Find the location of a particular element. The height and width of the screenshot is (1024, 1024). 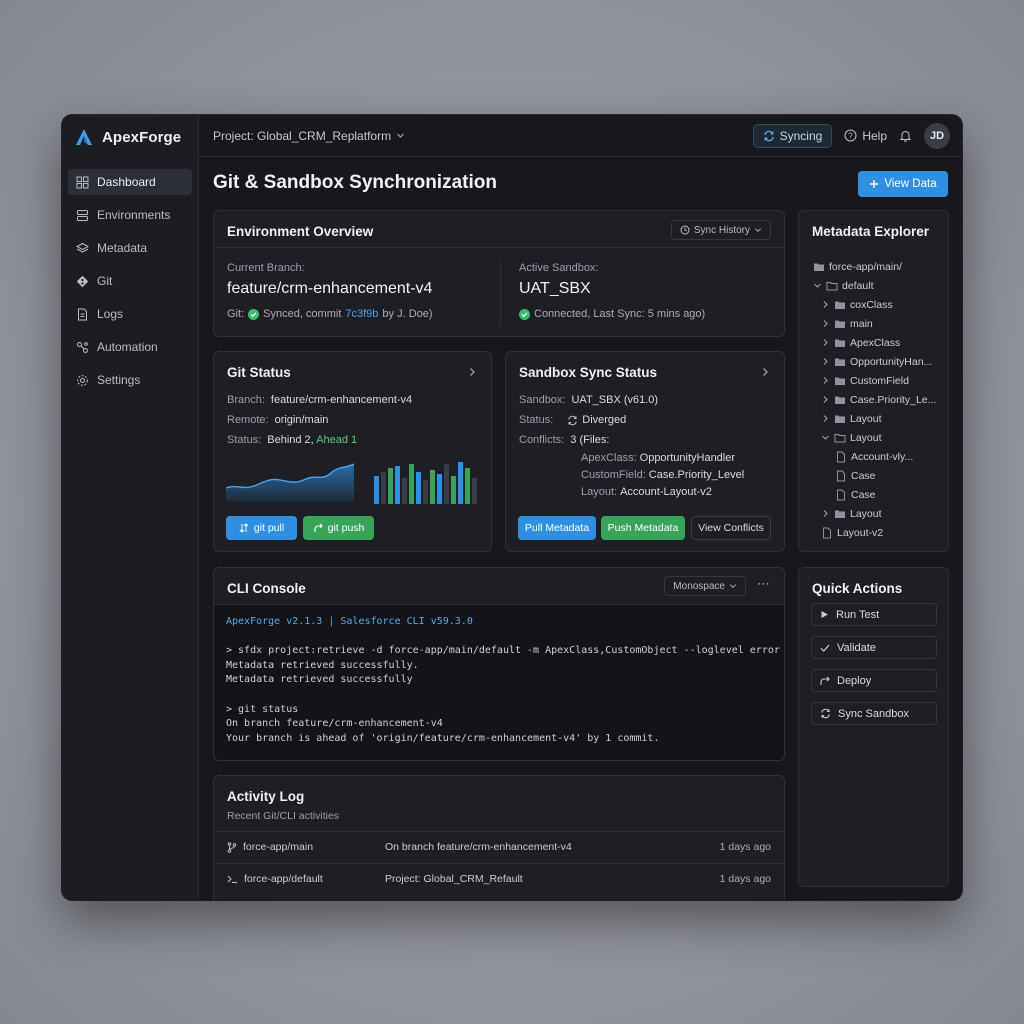

git-sync-status: Git: Synced, commit 7c3f9b by J. Doe) is located at coordinates (330, 314).